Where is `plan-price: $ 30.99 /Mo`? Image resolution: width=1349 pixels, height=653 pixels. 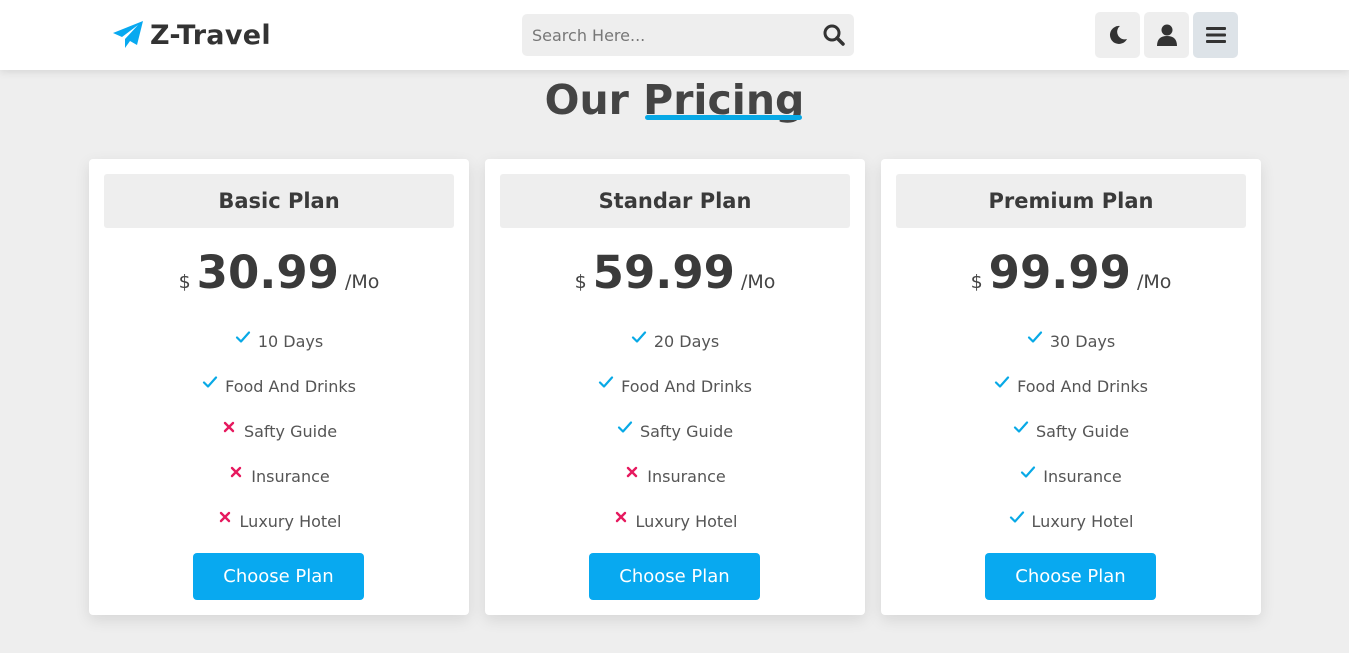 plan-price: $ 30.99 /Mo is located at coordinates (279, 277).